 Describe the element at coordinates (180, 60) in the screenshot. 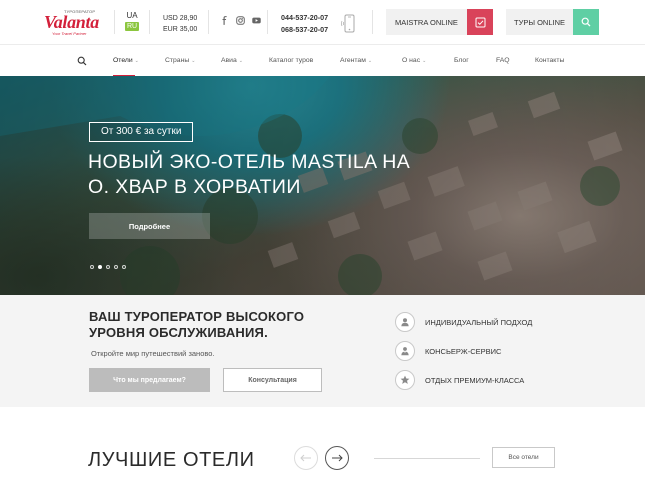

I see `nav-item-countries: Страны ⌄` at that location.